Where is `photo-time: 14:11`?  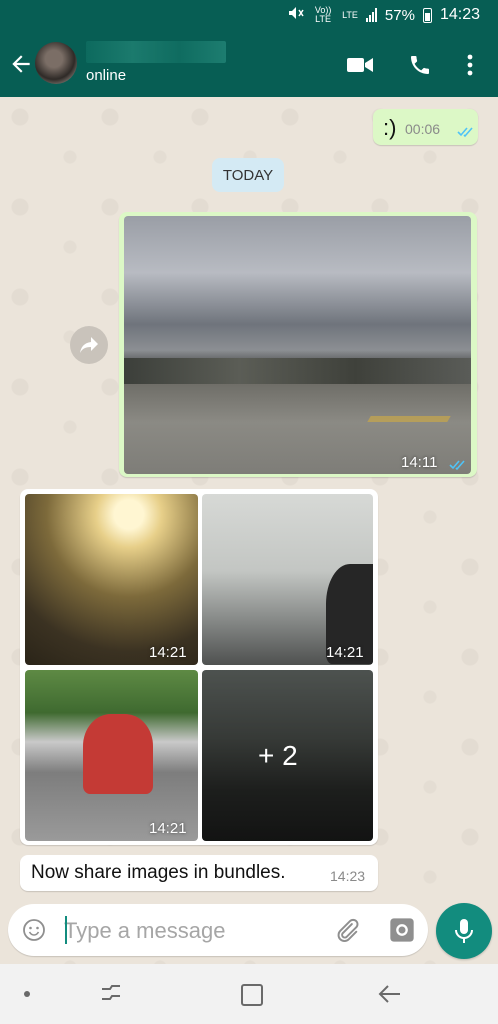
photo-time: 14:11 is located at coordinates (419, 462).